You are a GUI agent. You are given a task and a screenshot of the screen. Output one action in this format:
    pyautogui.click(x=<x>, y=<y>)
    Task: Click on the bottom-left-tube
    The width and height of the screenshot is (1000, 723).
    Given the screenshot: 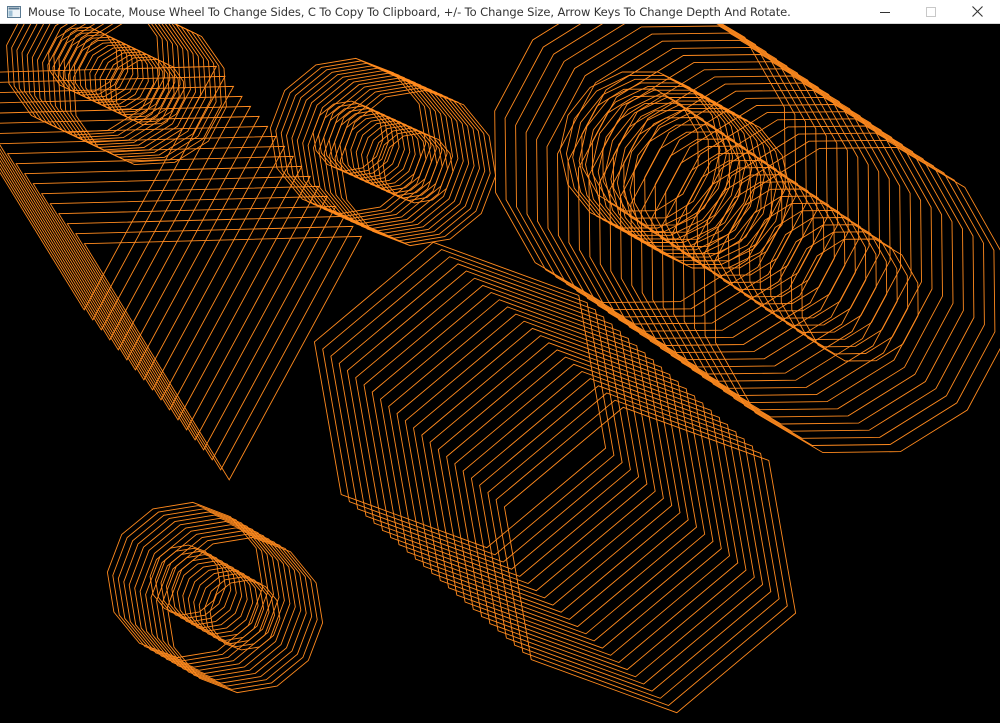 What is the action you would take?
    pyautogui.click(x=215, y=597)
    